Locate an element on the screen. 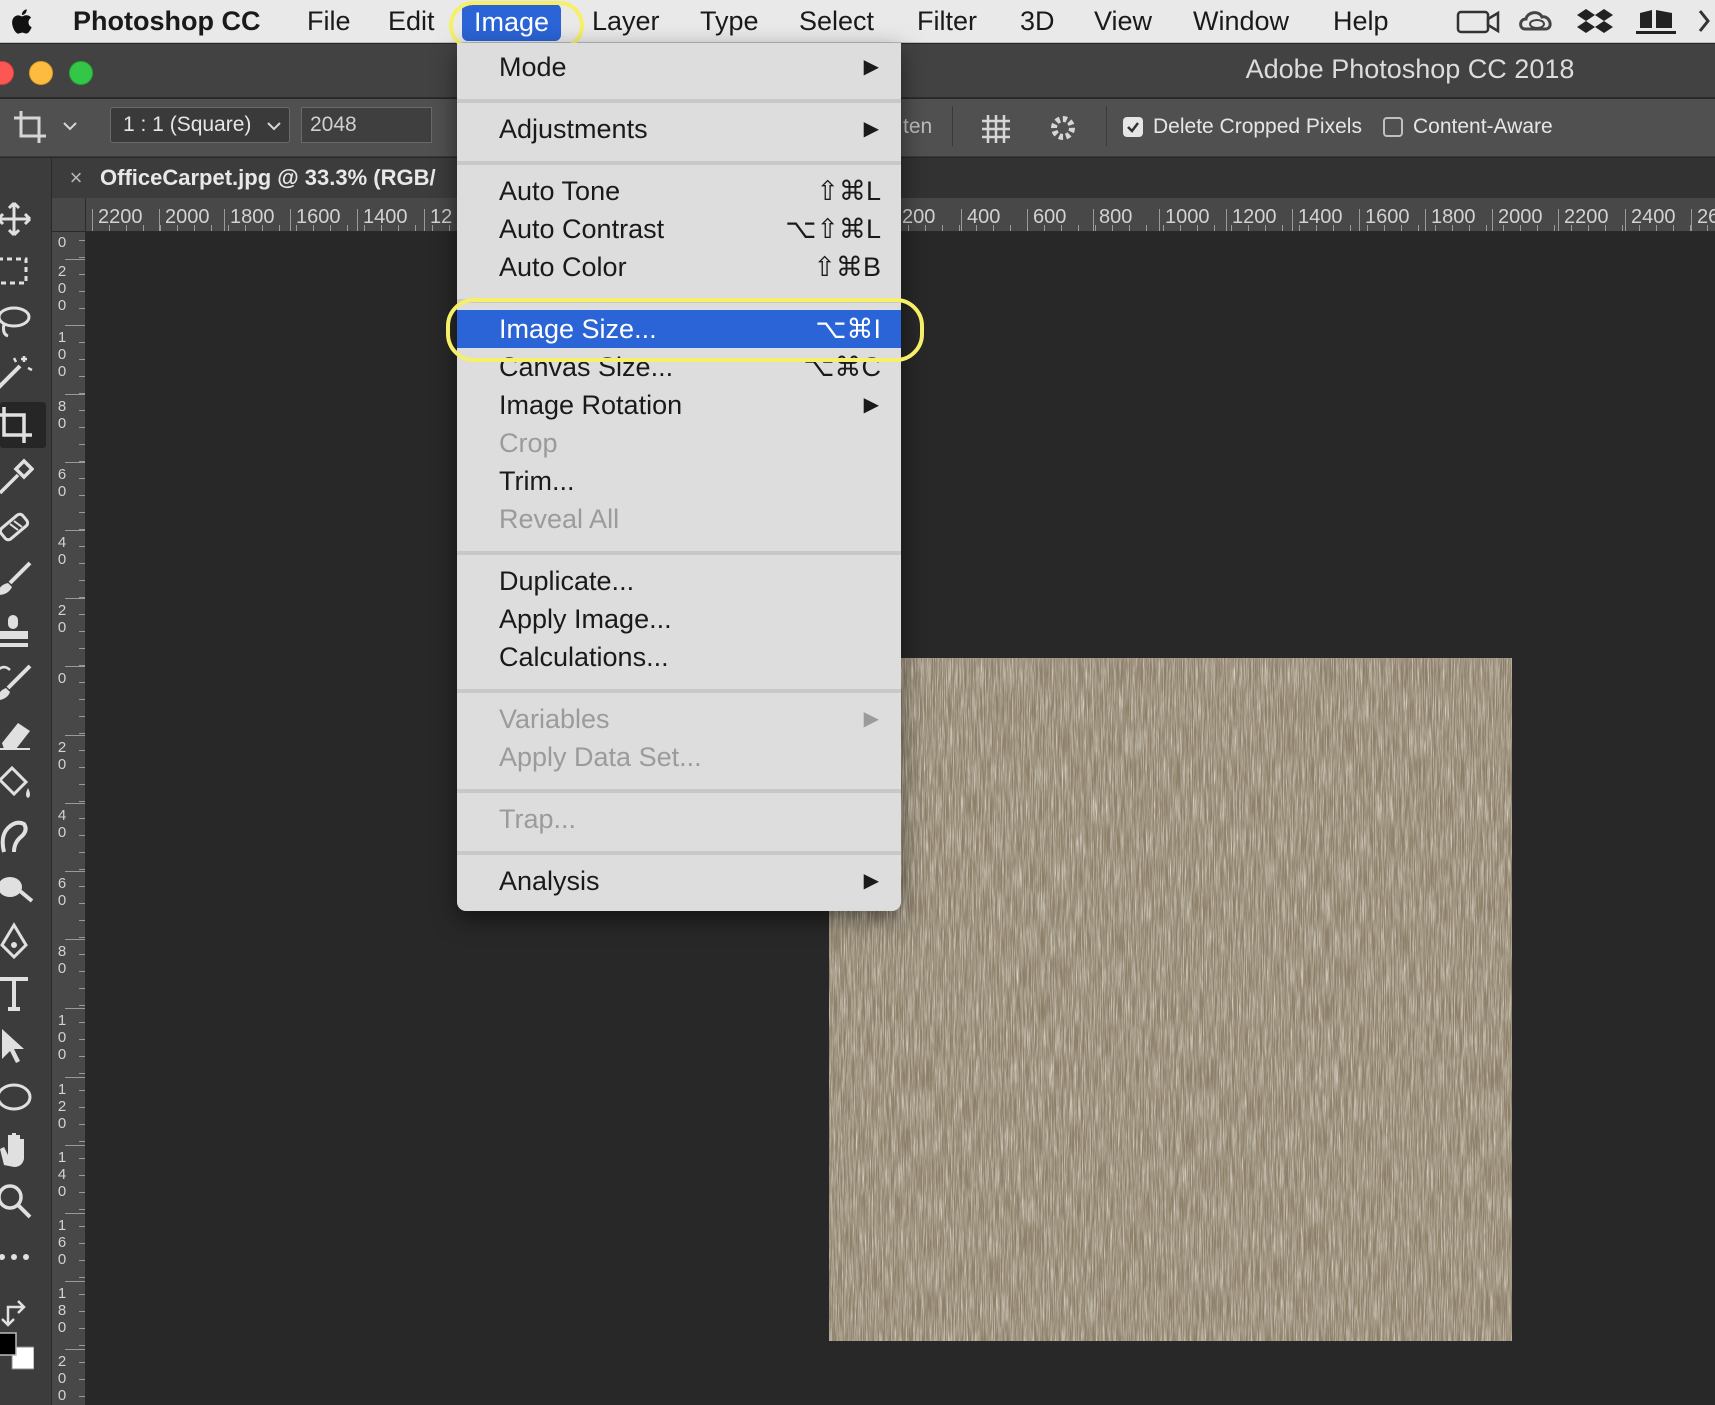 This screenshot has width=1715, height=1405. straighten-label: ten is located at coordinates (917, 127).